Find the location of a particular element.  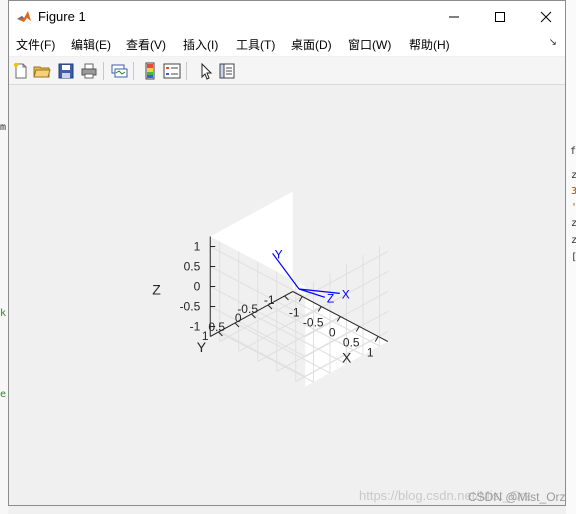

menu-view: 查看(V) is located at coordinates (146, 44).